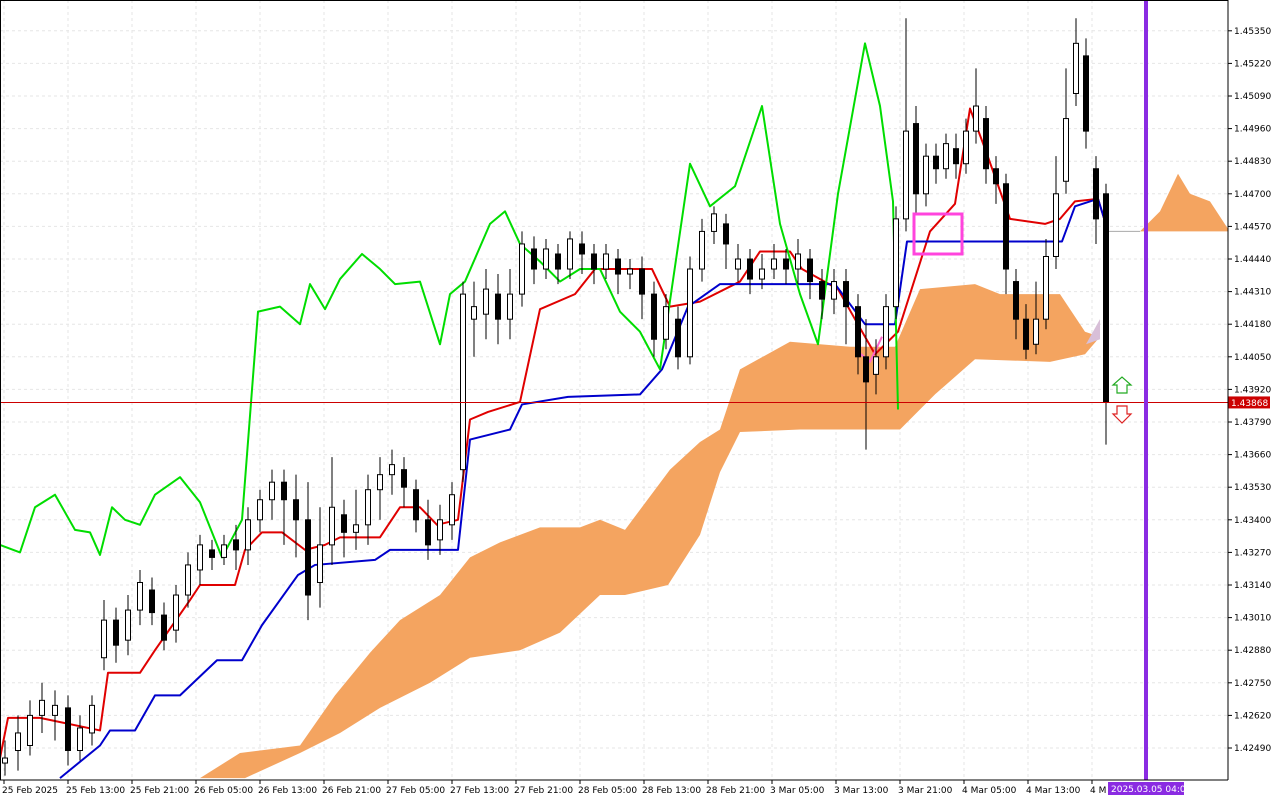 The height and width of the screenshot is (800, 1280). What do you see at coordinates (1252, 488) in the screenshot?
I see `y-tick-label: 1.43530` at bounding box center [1252, 488].